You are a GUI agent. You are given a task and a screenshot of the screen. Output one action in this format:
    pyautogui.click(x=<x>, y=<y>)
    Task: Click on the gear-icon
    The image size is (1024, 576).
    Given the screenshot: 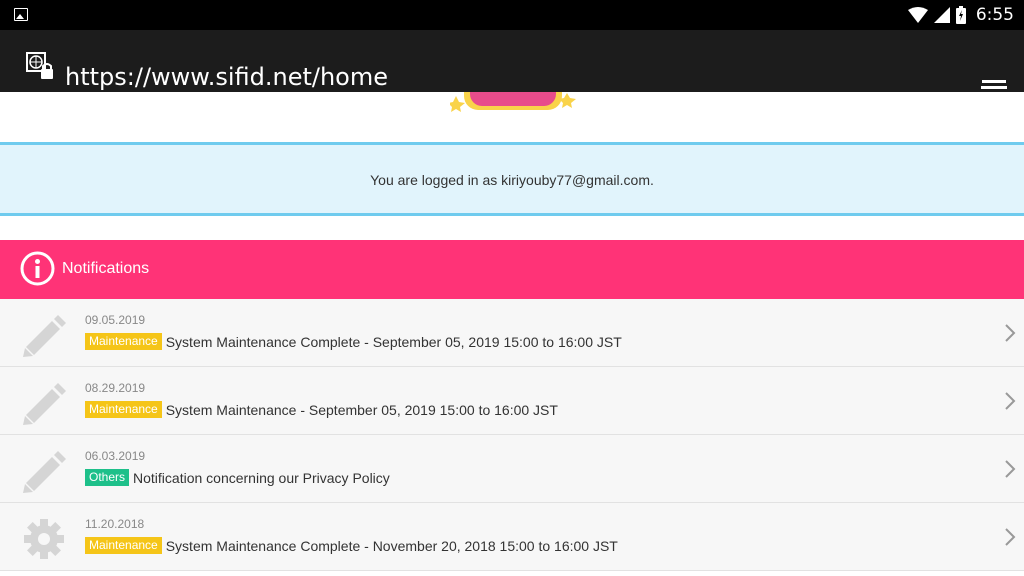 What is the action you would take?
    pyautogui.click(x=44, y=539)
    